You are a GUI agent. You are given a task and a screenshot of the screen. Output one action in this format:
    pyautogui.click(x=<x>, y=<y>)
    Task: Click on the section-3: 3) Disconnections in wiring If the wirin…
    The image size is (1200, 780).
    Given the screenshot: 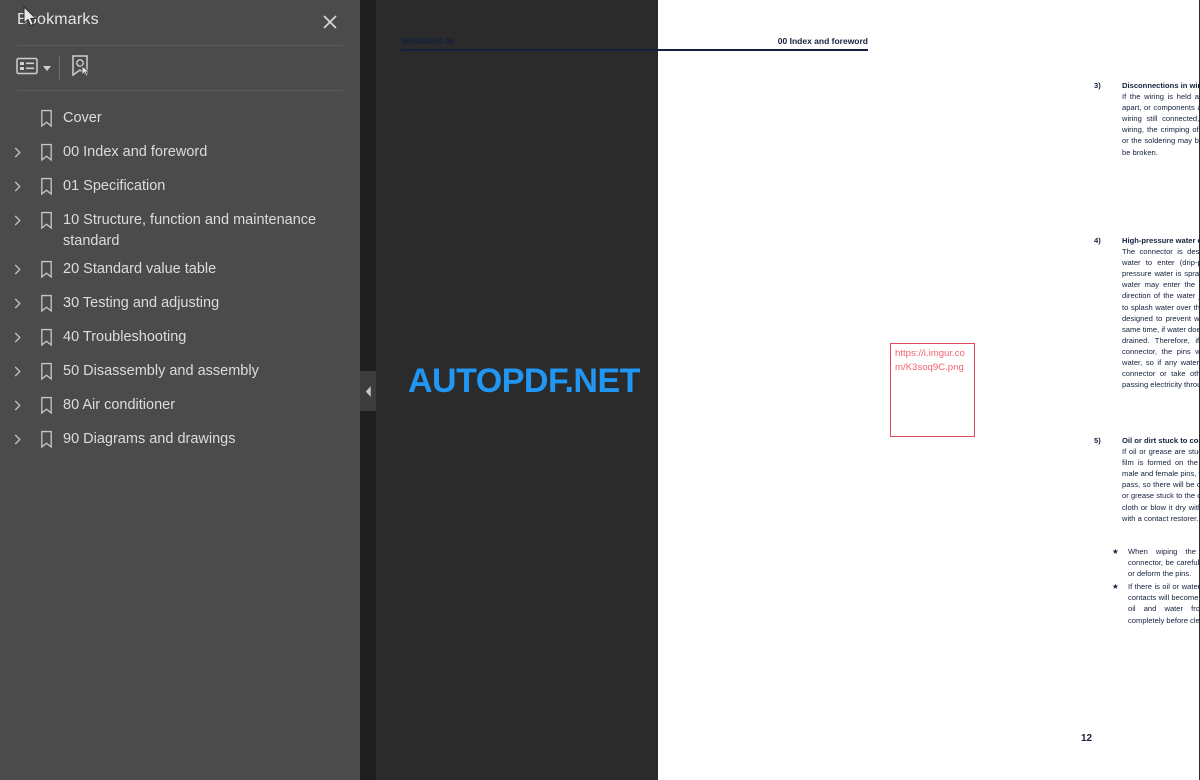 What is the action you would take?
    pyautogui.click(x=1147, y=119)
    